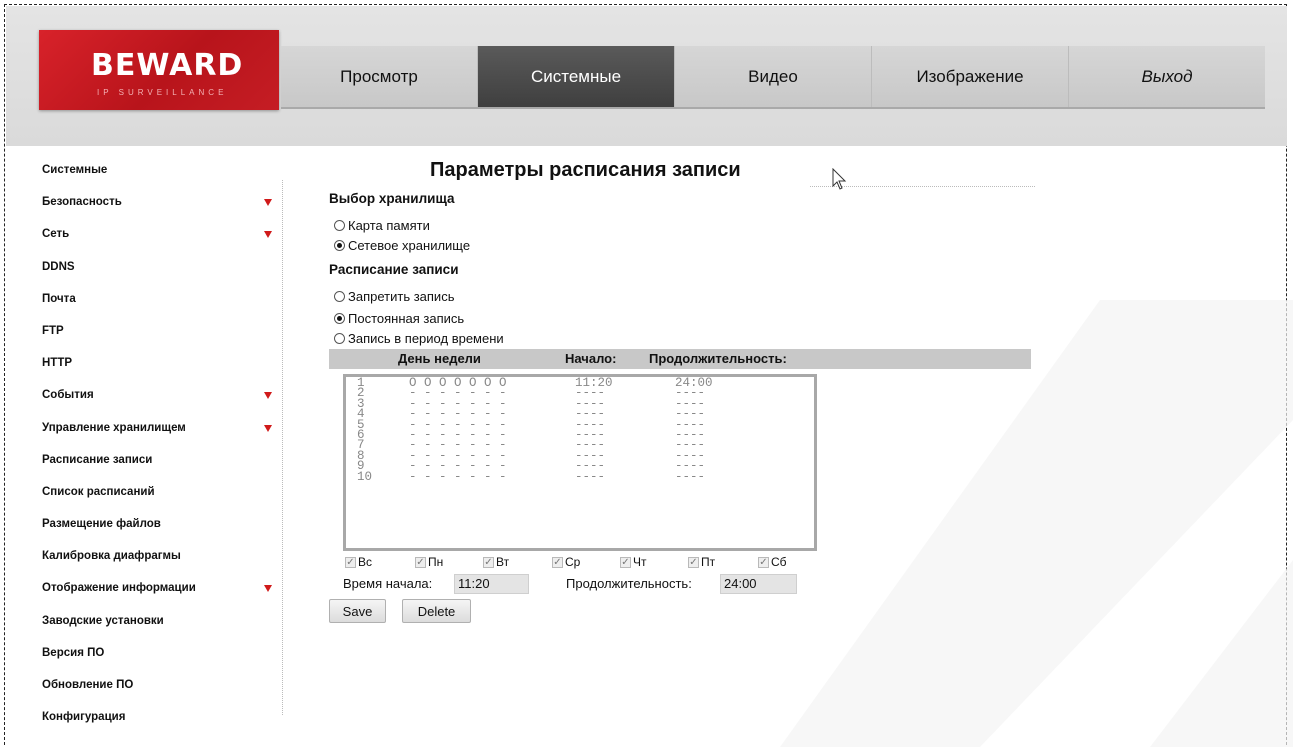 This screenshot has width=1293, height=747. What do you see at coordinates (88, 685) in the screenshot?
I see `sidebar-item-label: Обновление ПО` at bounding box center [88, 685].